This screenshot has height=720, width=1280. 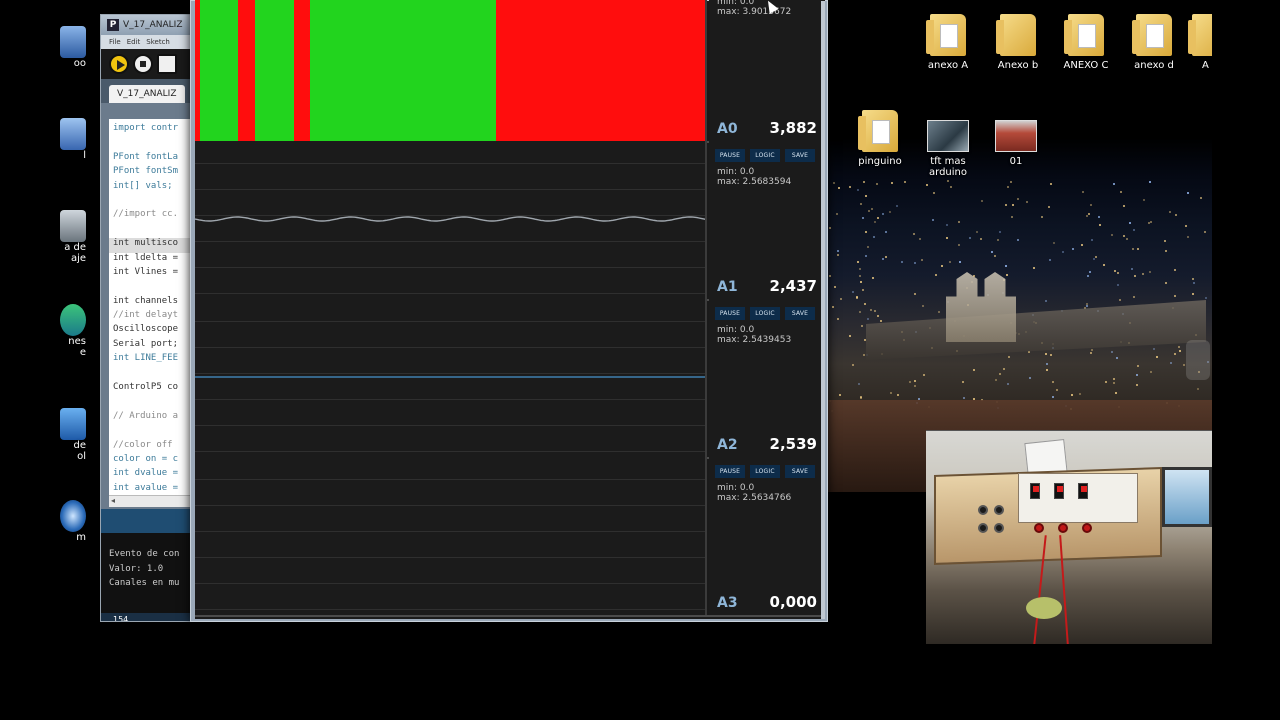 I want to click on channel-plot, so click(x=451, y=378).